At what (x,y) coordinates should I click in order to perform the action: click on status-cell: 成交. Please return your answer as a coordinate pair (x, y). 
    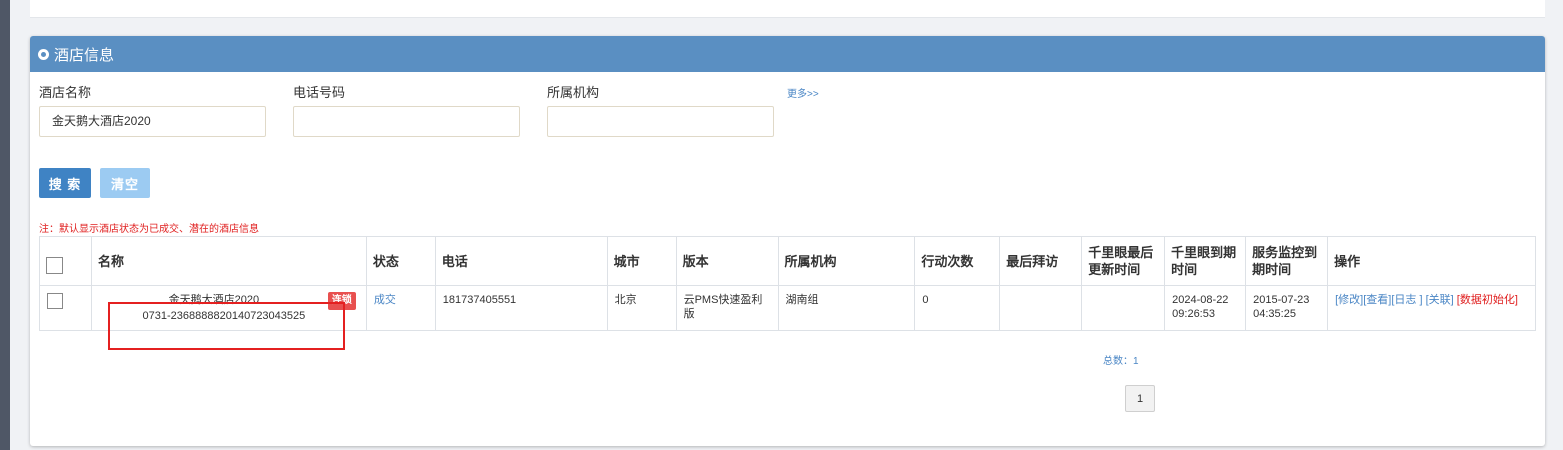
    Looking at the image, I should click on (400, 308).